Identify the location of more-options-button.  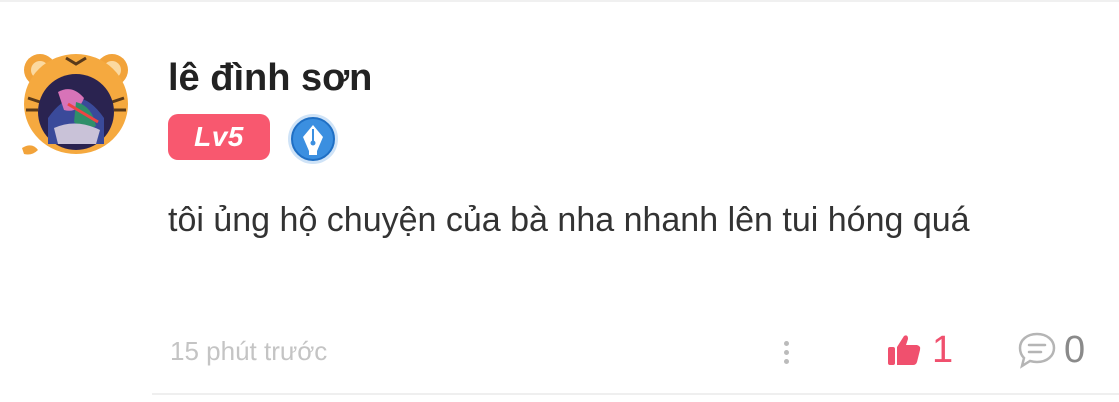
(786, 352).